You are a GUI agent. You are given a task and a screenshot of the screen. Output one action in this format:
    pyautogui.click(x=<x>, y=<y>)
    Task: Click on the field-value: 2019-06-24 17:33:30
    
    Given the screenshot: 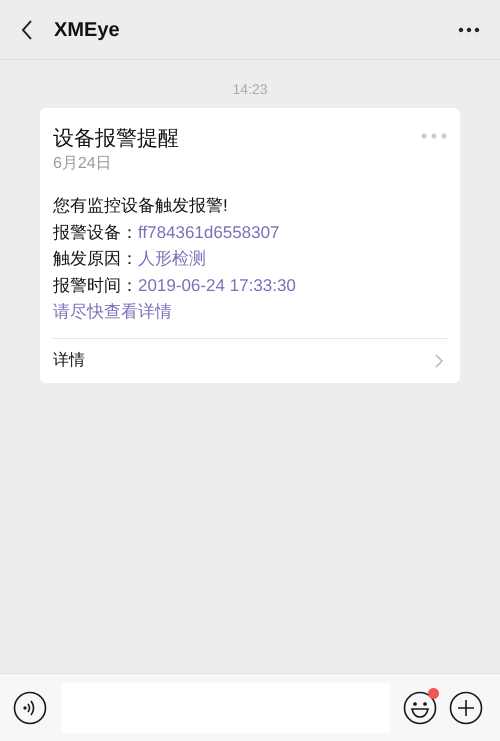 What is the action you would take?
    pyautogui.click(x=217, y=285)
    